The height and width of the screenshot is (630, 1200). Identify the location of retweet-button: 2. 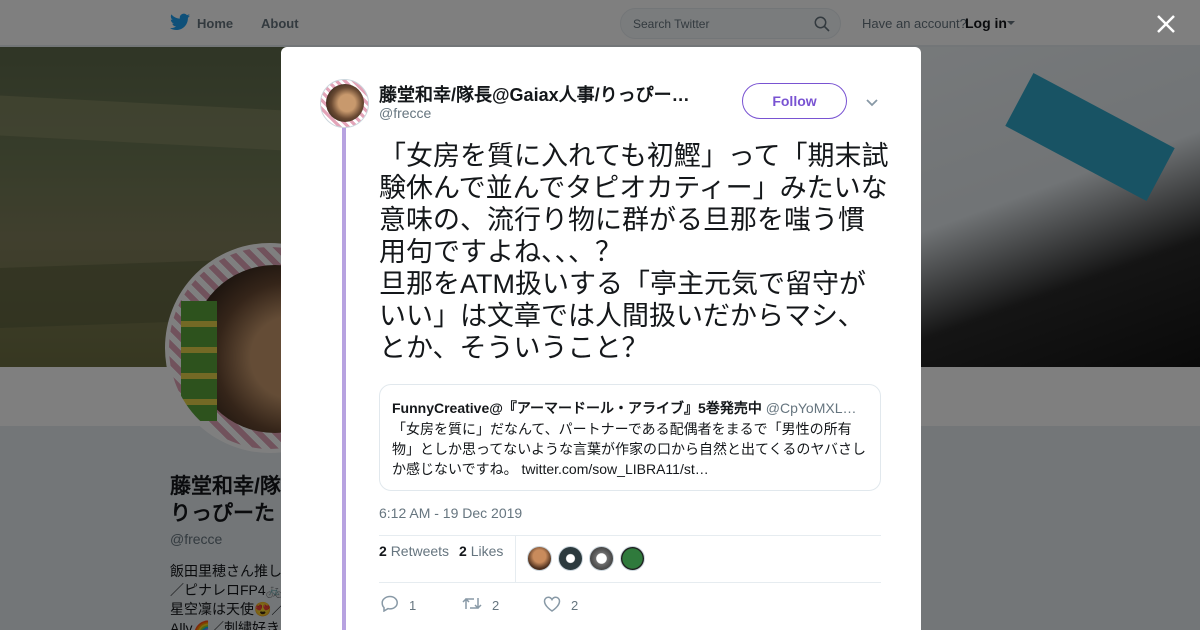
(502, 605).